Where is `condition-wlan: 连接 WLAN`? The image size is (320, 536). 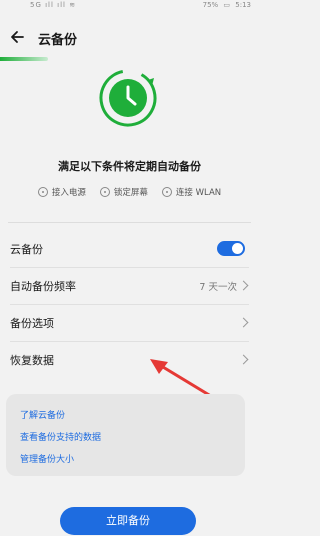
condition-wlan: 连接 WLAN is located at coordinates (191, 192).